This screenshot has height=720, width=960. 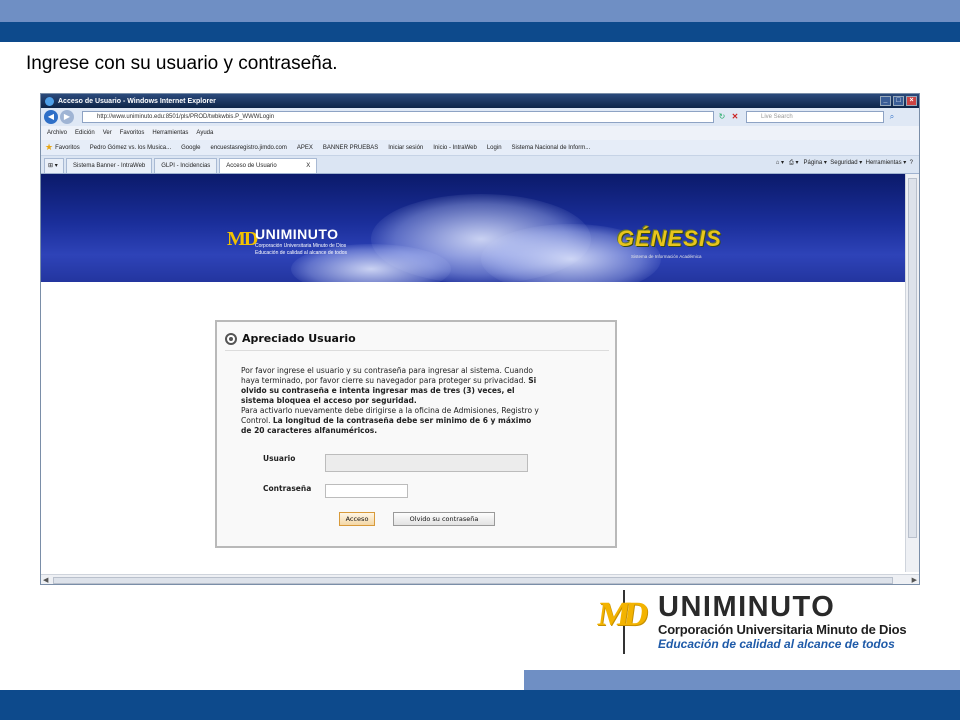 What do you see at coordinates (620, 614) in the screenshot?
I see `footer-logo-initials: MD` at bounding box center [620, 614].